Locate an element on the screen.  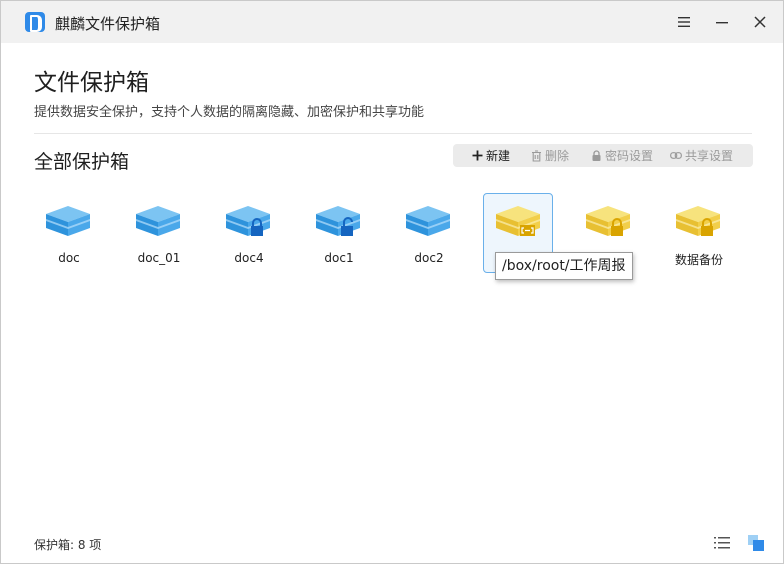
window-title: 麒麟文件保护箱 is located at coordinates (108, 24).